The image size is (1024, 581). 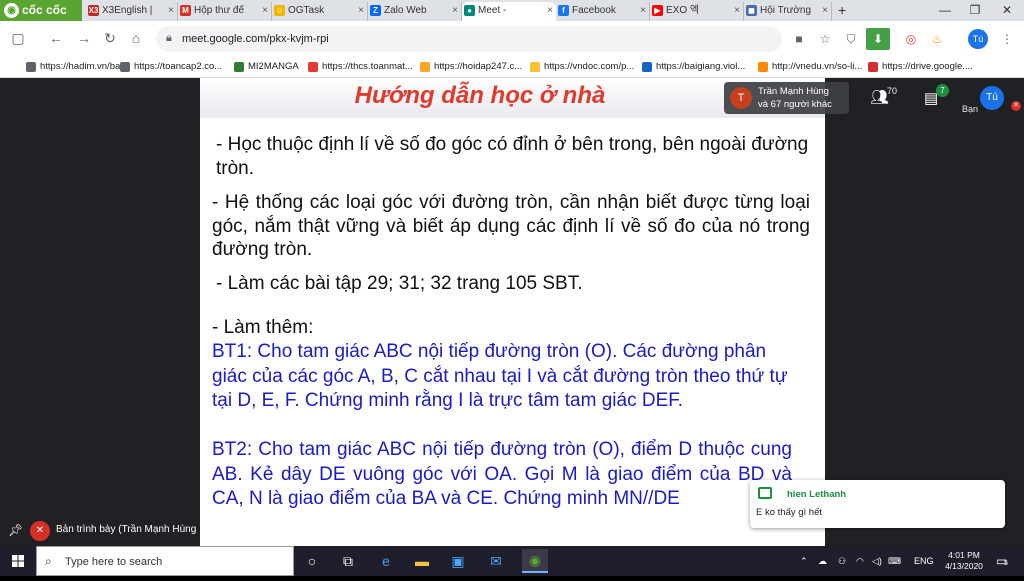 I want to click on start-button, so click(x=18, y=561).